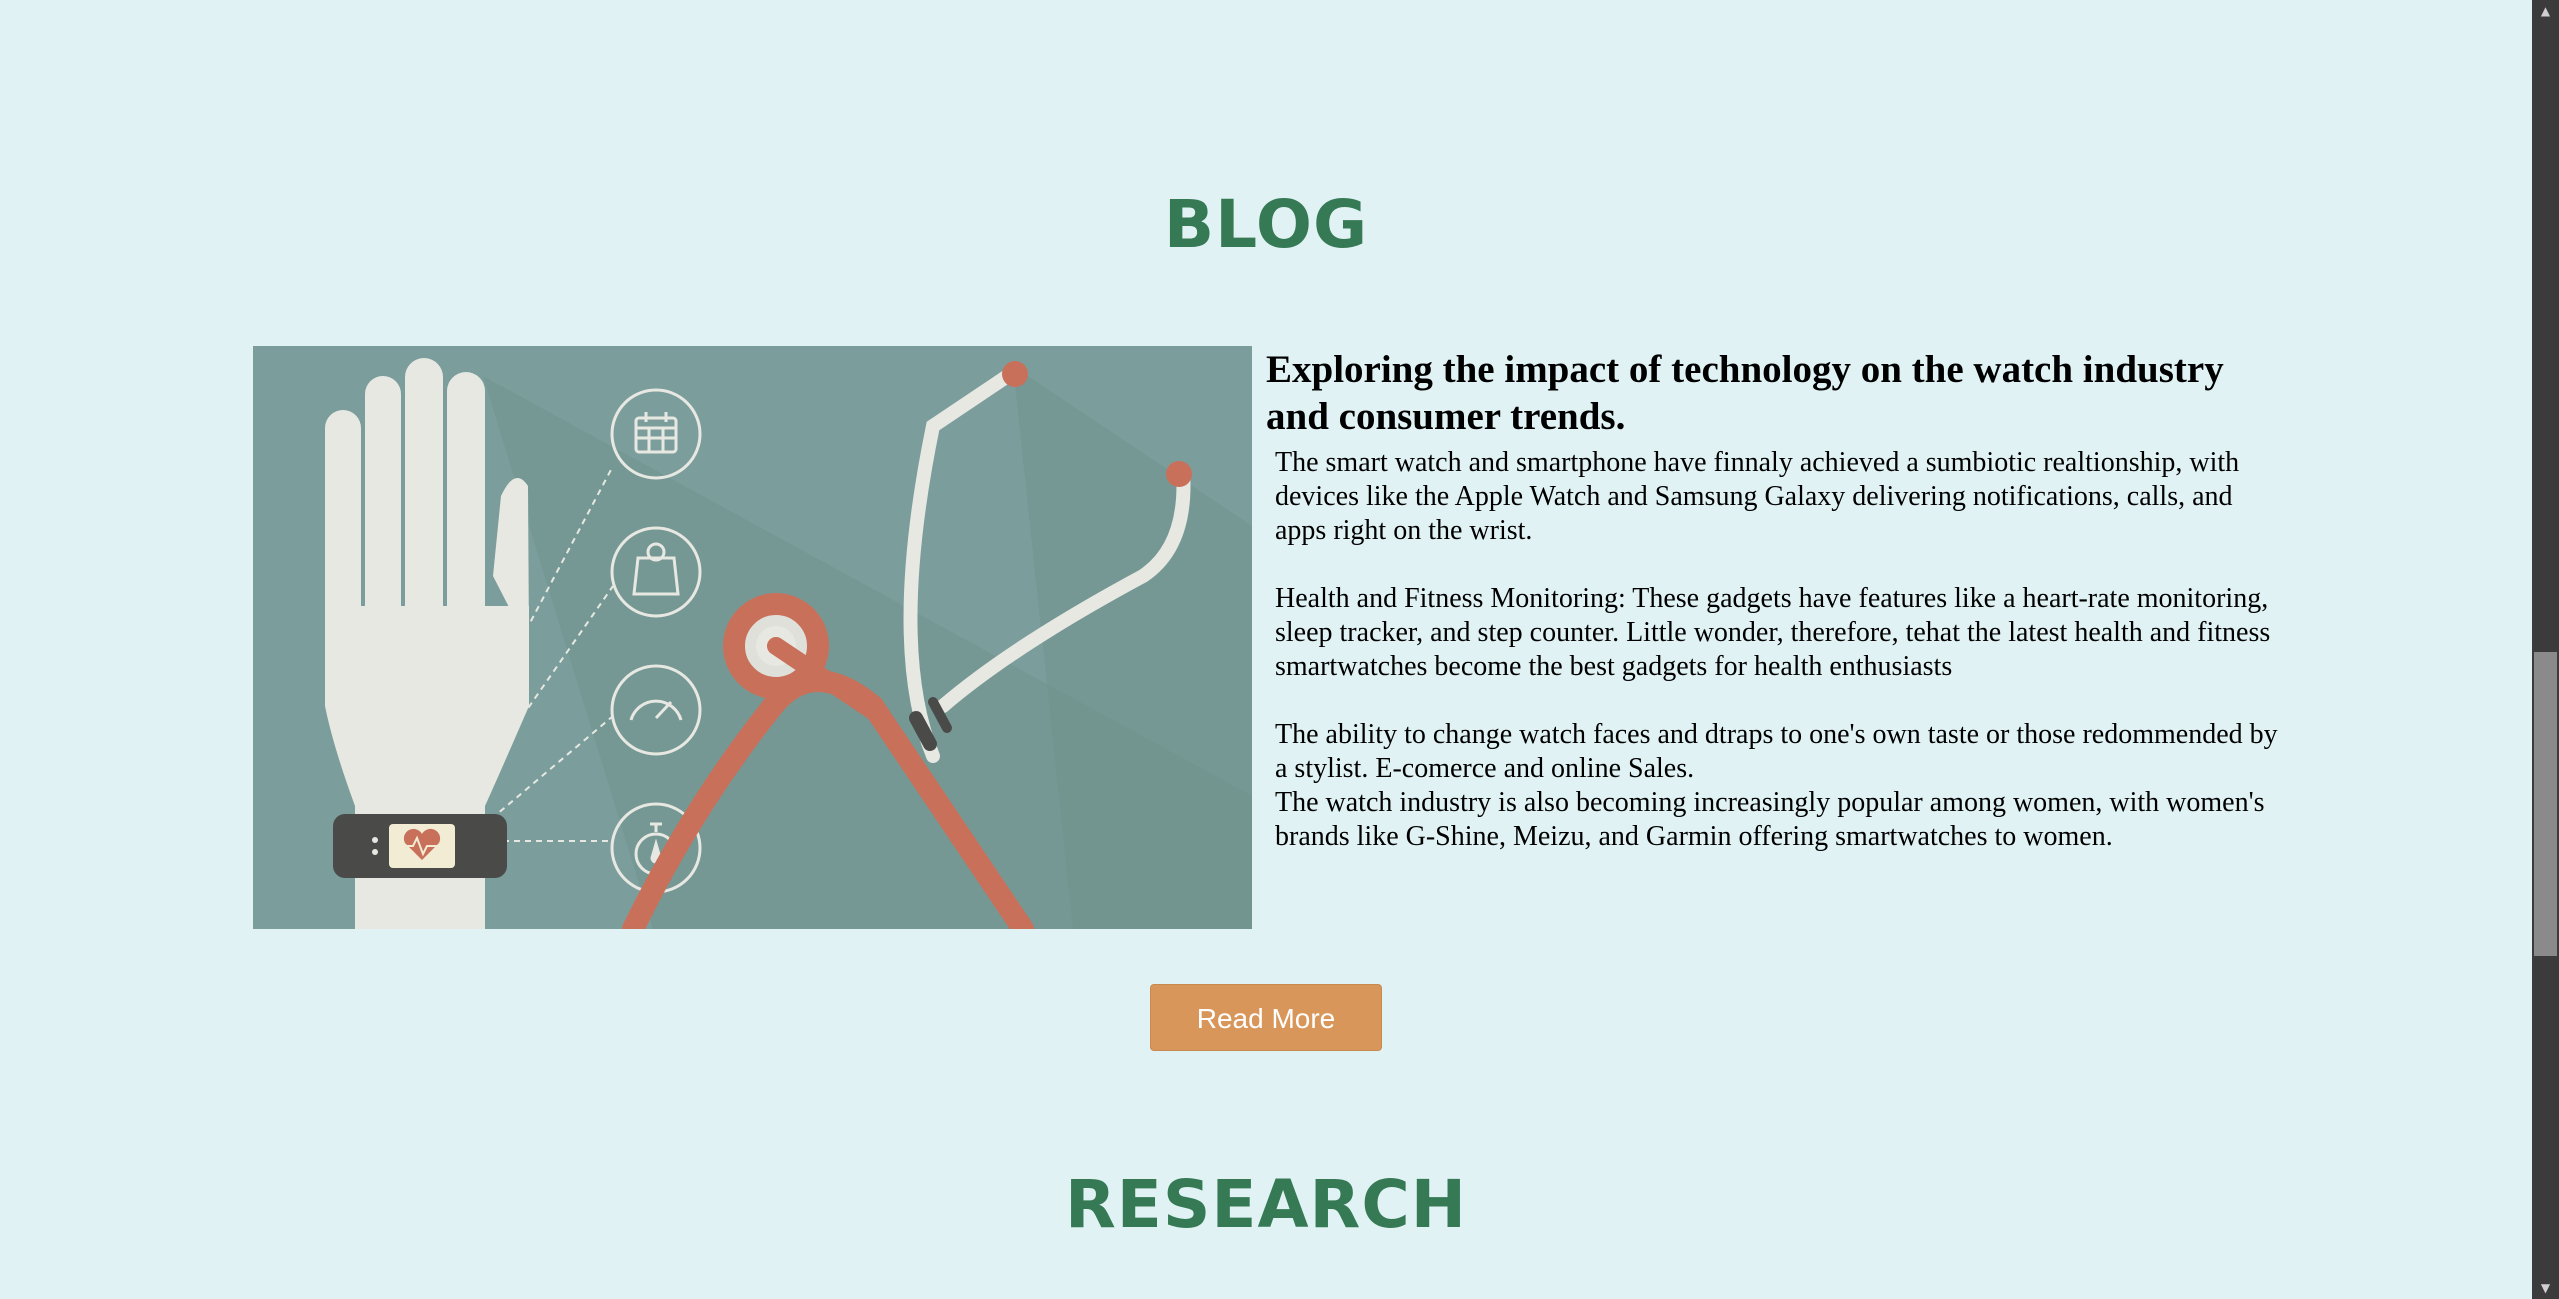  I want to click on scroll-up-icon: ▲, so click(2545, 11).